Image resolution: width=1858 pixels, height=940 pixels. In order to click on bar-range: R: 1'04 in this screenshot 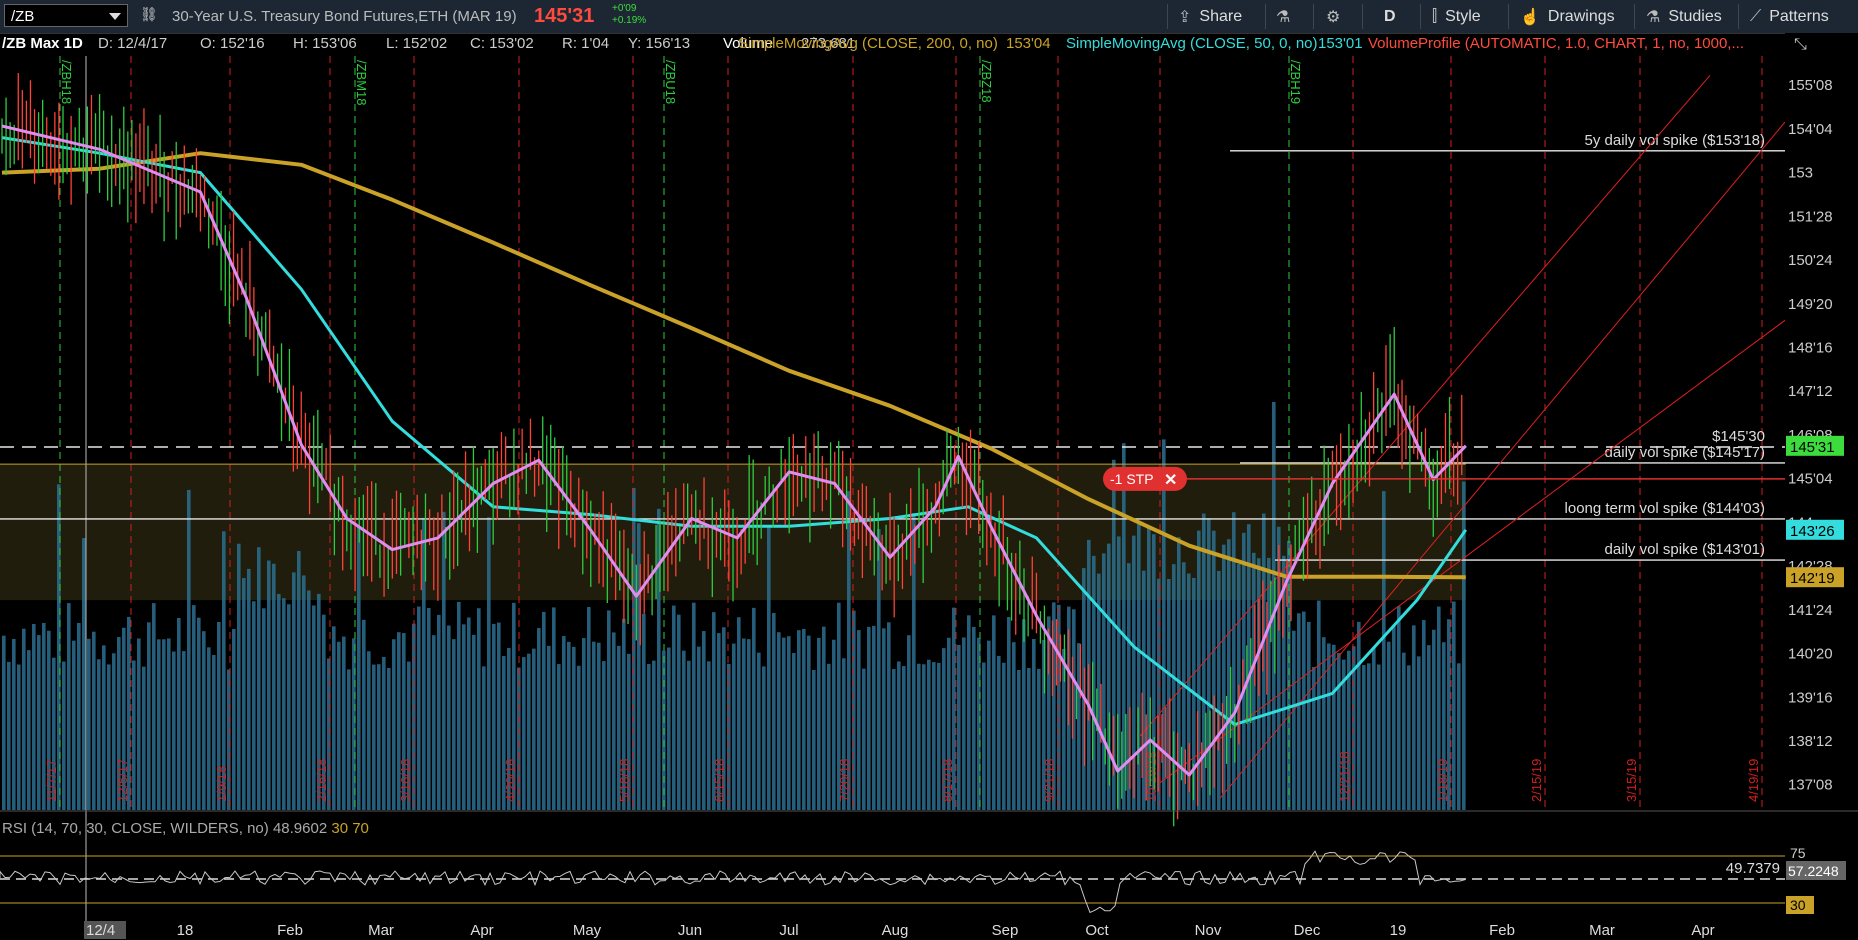, I will do `click(586, 43)`.